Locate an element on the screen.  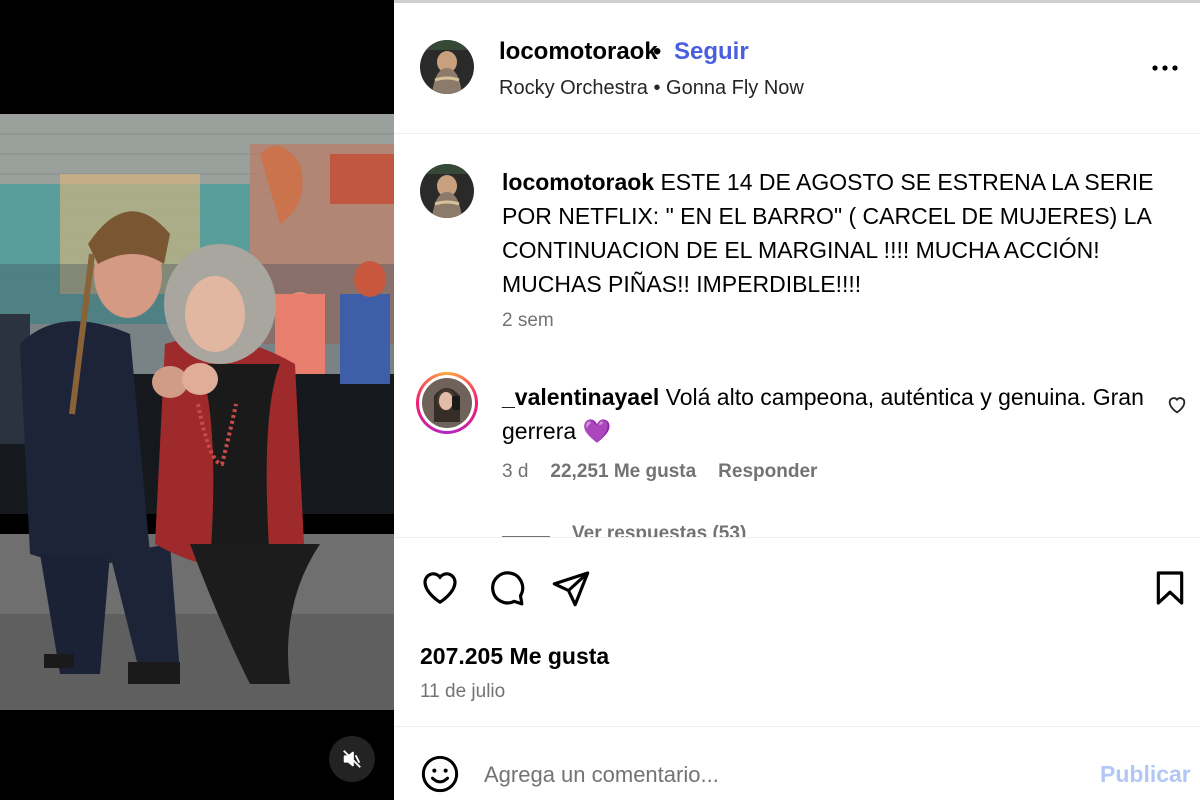
commenter-avatar is located at coordinates (447, 403).